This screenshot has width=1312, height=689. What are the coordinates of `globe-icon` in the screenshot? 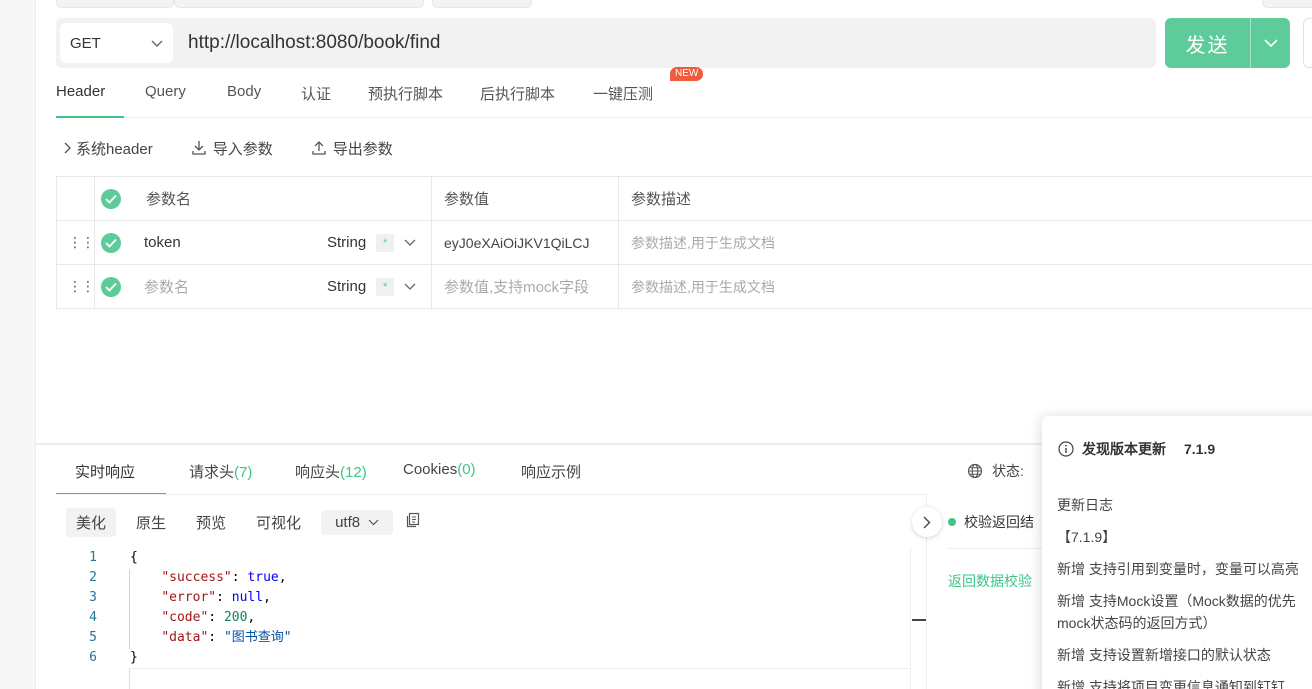 It's located at (975, 471).